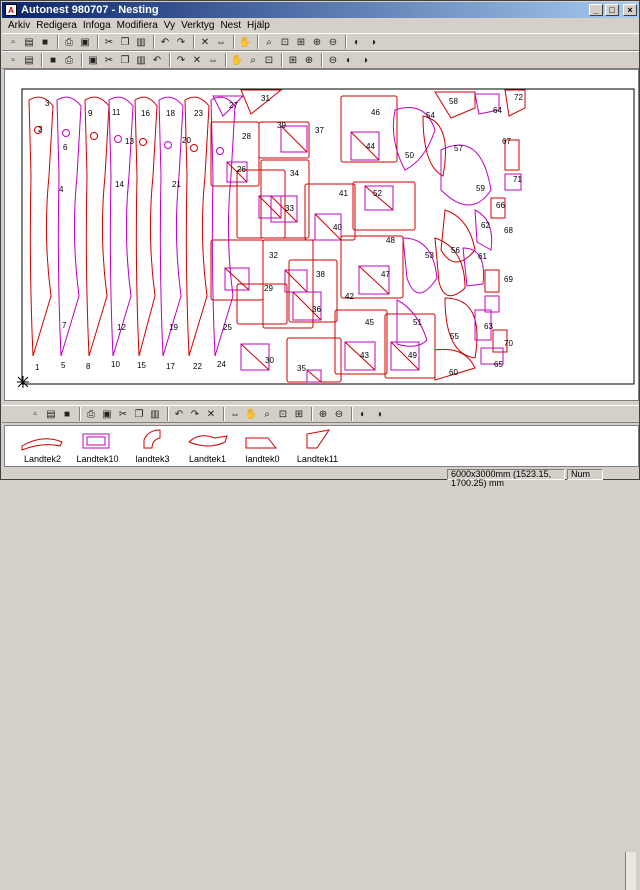 The height and width of the screenshot is (890, 640). I want to click on part-number-label: 50, so click(409, 155).